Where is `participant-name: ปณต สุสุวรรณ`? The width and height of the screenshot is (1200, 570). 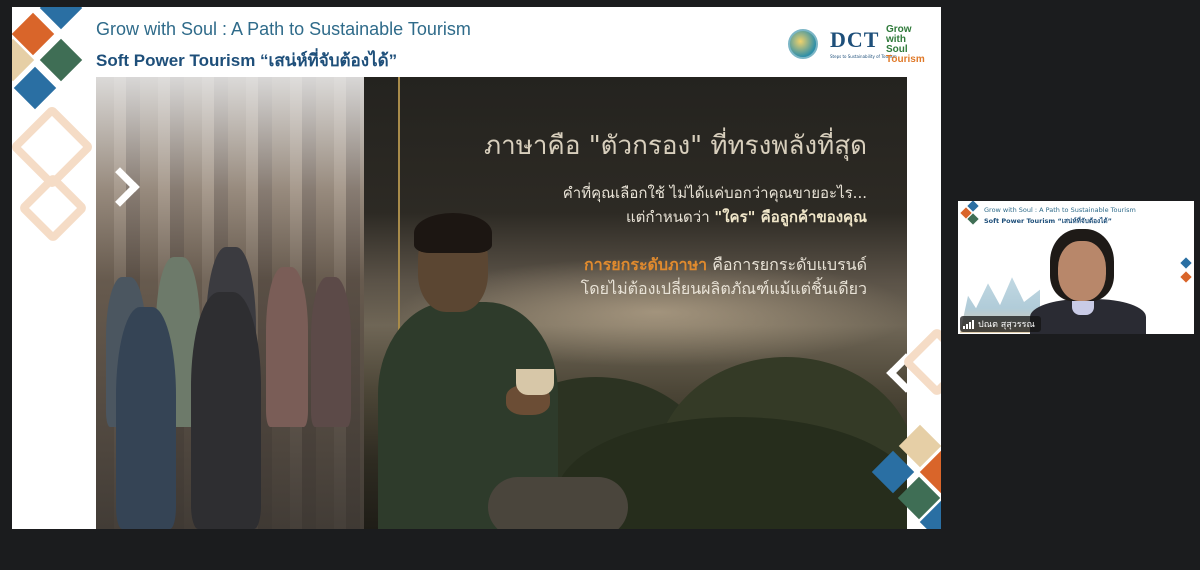 participant-name: ปณต สุสุวรรณ is located at coordinates (1006, 325).